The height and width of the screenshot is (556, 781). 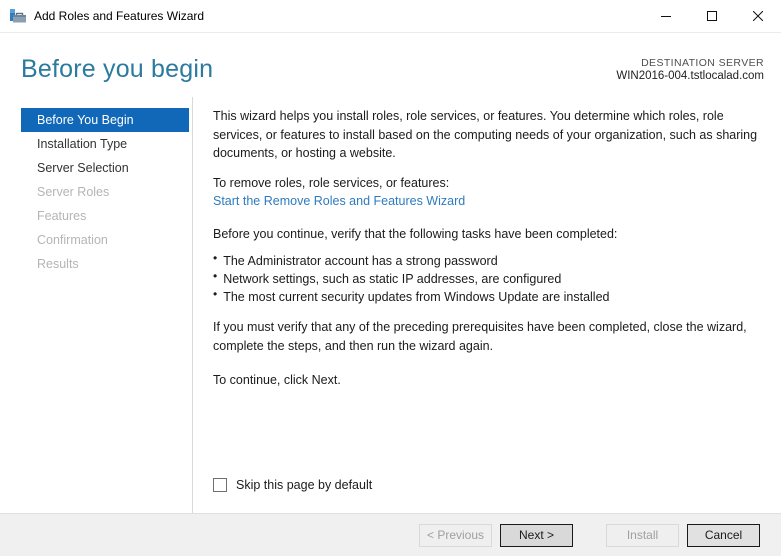 I want to click on sidebar-item-confirmation: Confirmation, so click(x=105, y=240).